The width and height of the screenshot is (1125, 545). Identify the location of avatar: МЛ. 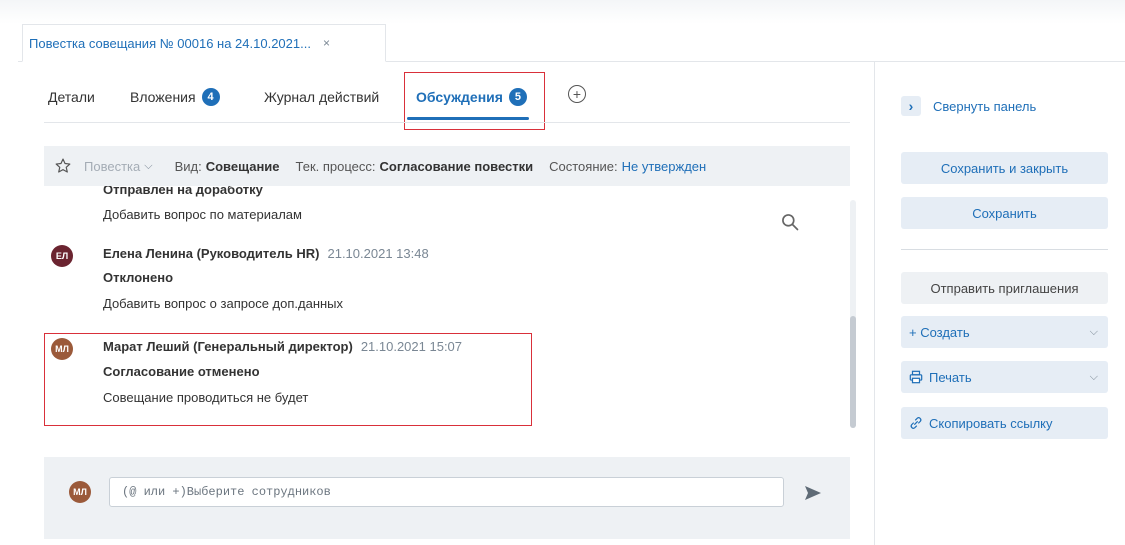
(80, 492).